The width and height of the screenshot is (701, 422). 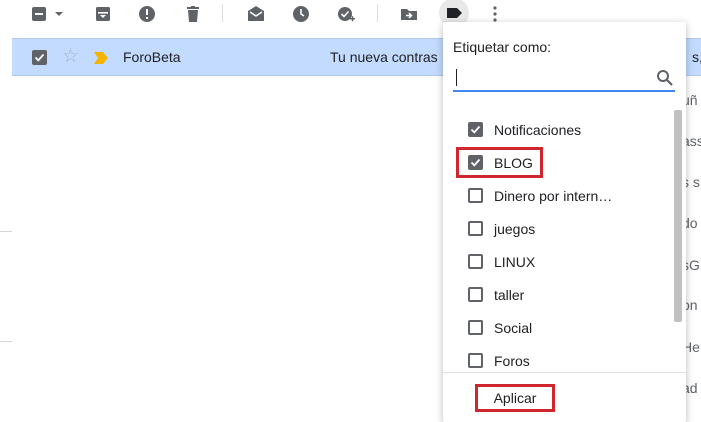 I want to click on report-spam-icon, so click(x=147, y=14).